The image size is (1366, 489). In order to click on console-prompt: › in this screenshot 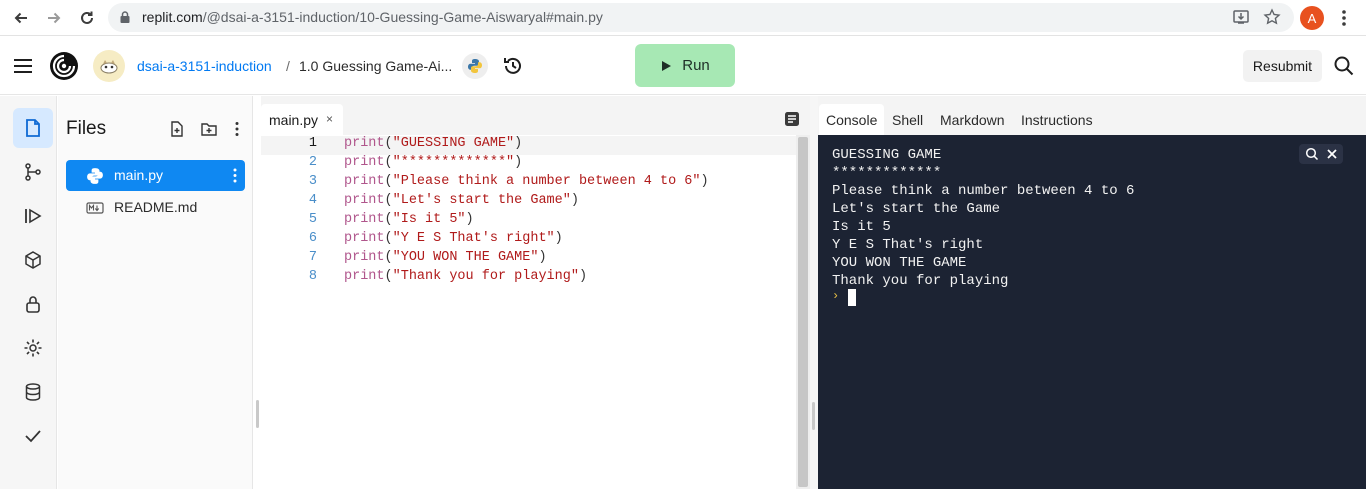, I will do `click(836, 296)`.